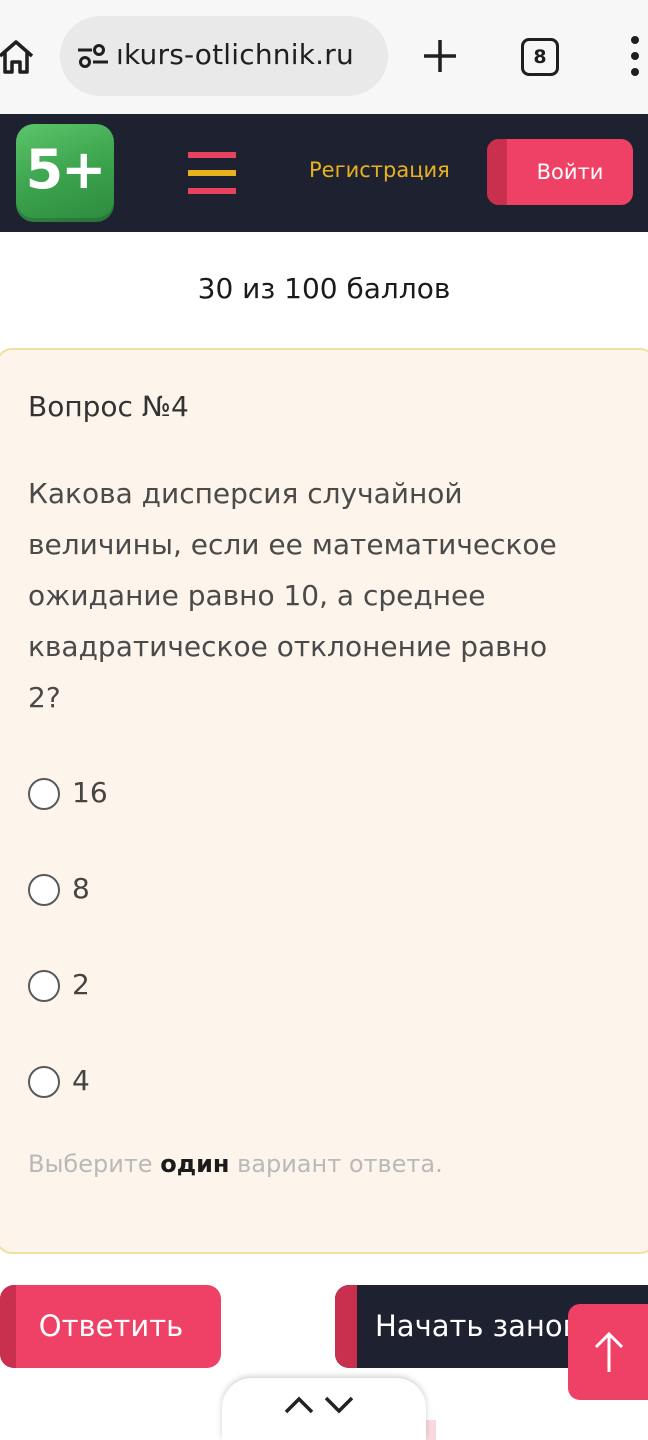  I want to click on question-line: Какова дисперсия случайной, so click(245, 493).